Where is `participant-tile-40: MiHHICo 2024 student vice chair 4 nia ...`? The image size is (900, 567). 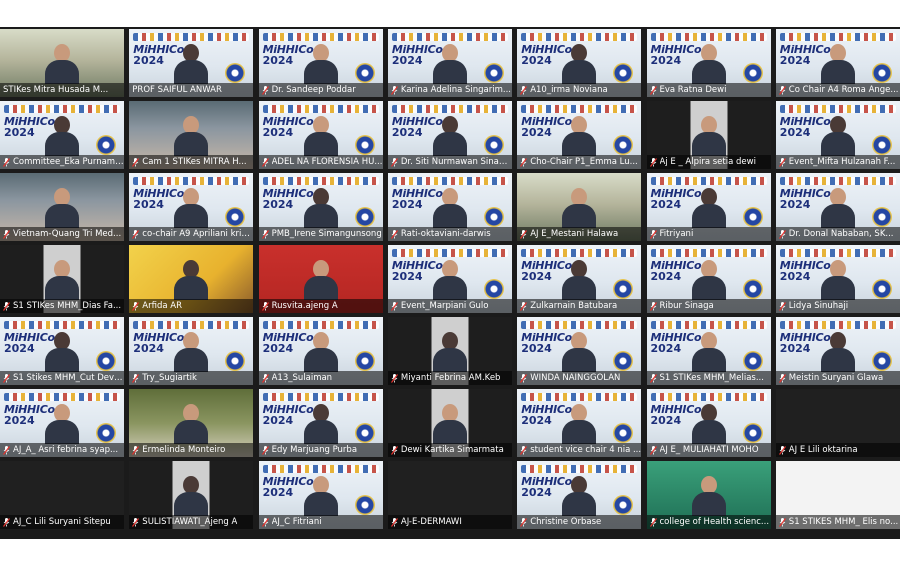
participant-tile-40: MiHHICo 2024 student vice chair 4 nia ... is located at coordinates (579, 423).